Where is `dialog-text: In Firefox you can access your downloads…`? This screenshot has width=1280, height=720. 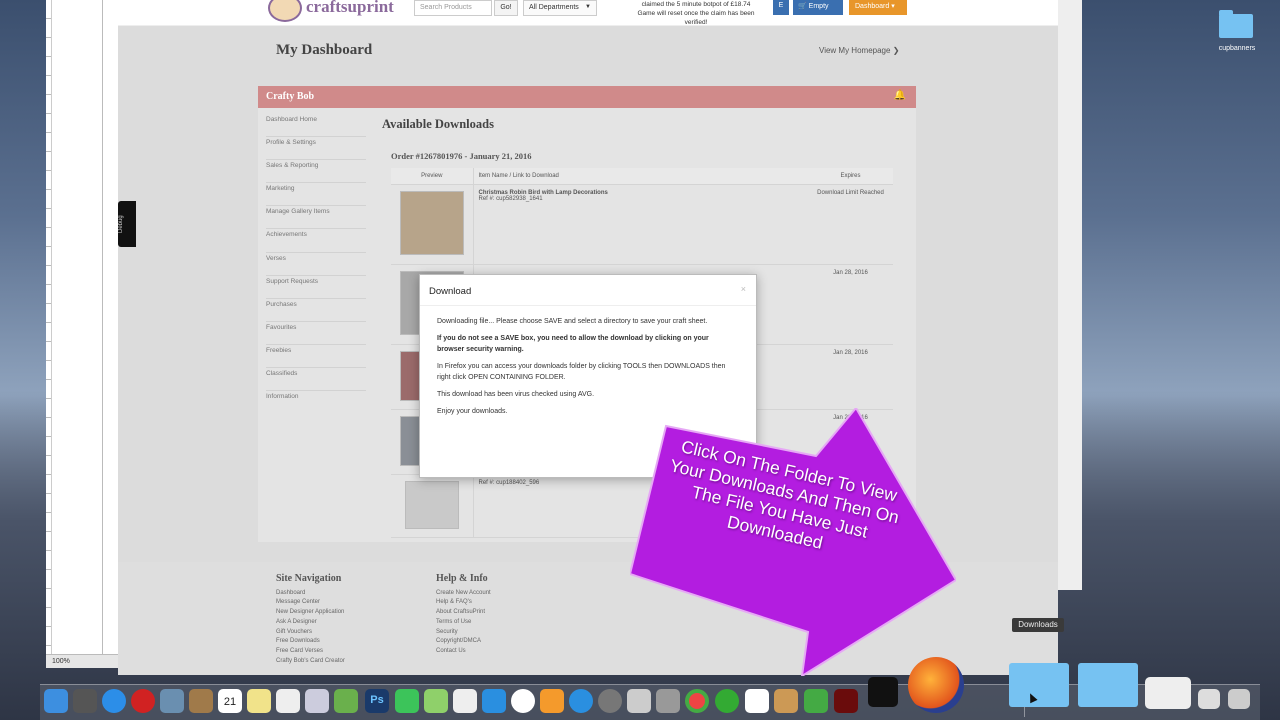
dialog-text: In Firefox you can access your downloads… is located at coordinates (581, 372).